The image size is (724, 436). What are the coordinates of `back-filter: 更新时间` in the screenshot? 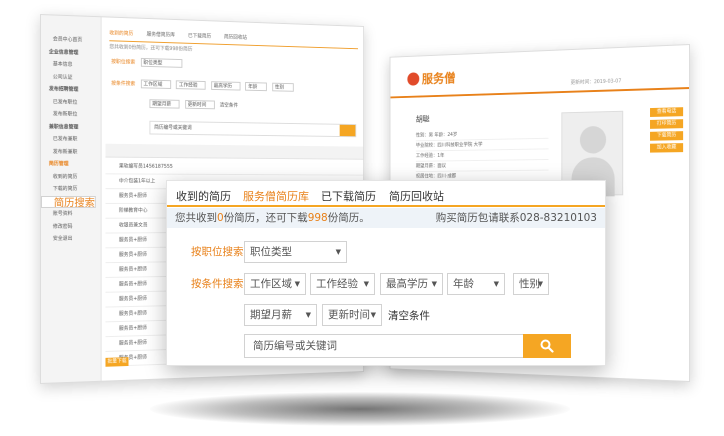 It's located at (199, 104).